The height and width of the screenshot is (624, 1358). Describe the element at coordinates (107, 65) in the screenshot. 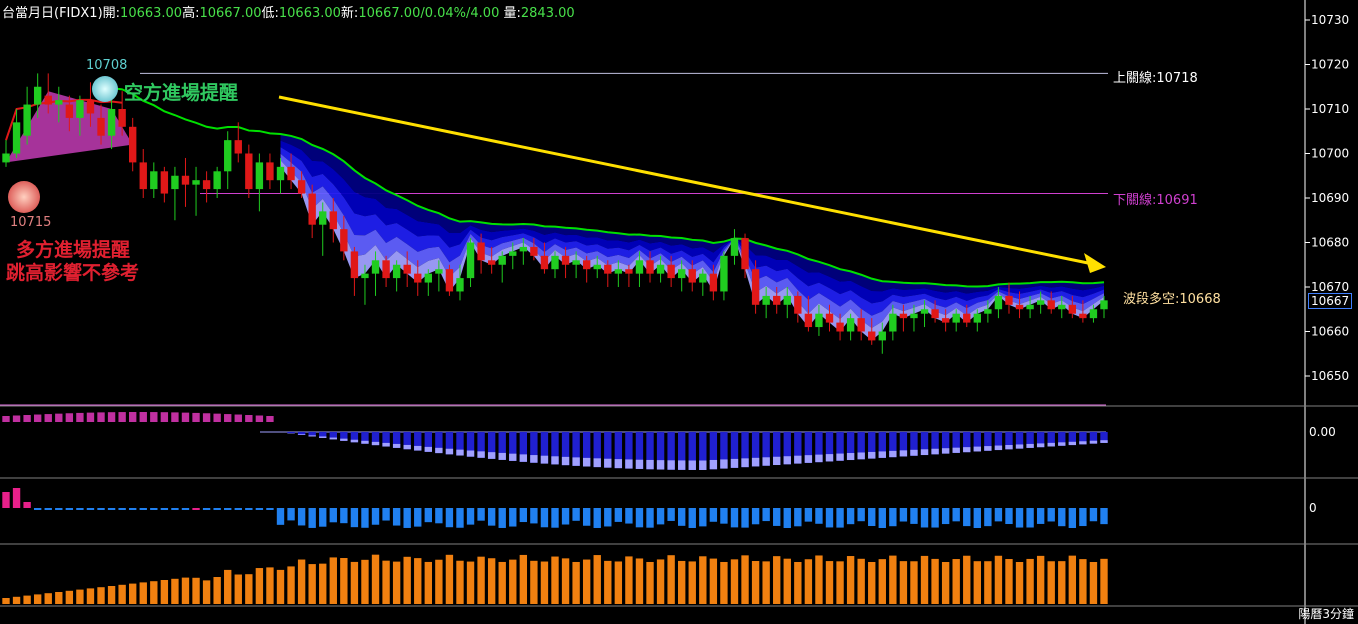

I see `short-alert-price: 10708` at that location.